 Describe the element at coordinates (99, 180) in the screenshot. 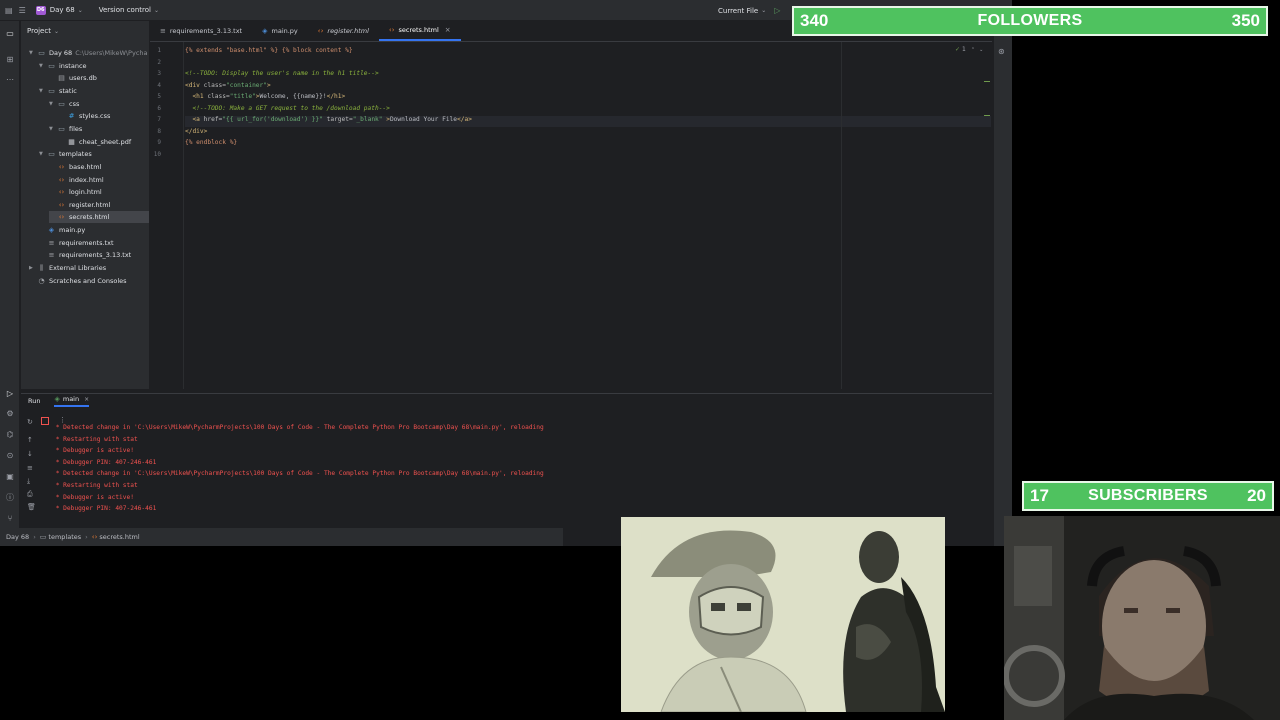

I see `tree-item: ‹› index.html` at that location.